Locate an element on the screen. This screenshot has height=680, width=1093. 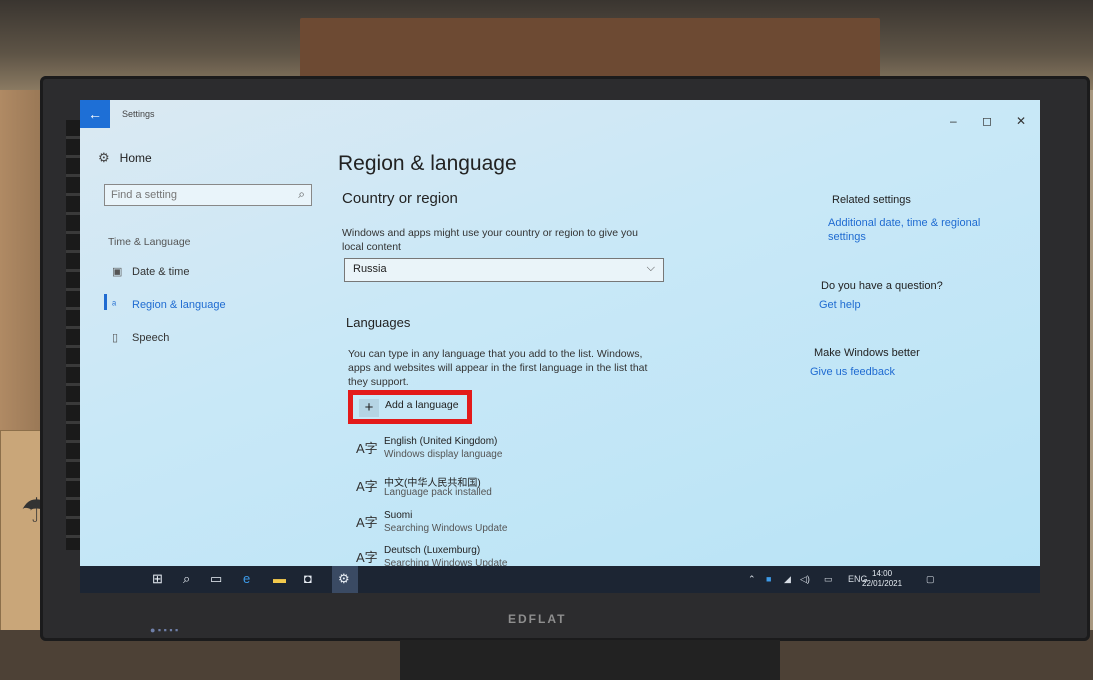
plus-icon: + is located at coordinates (369, 408).